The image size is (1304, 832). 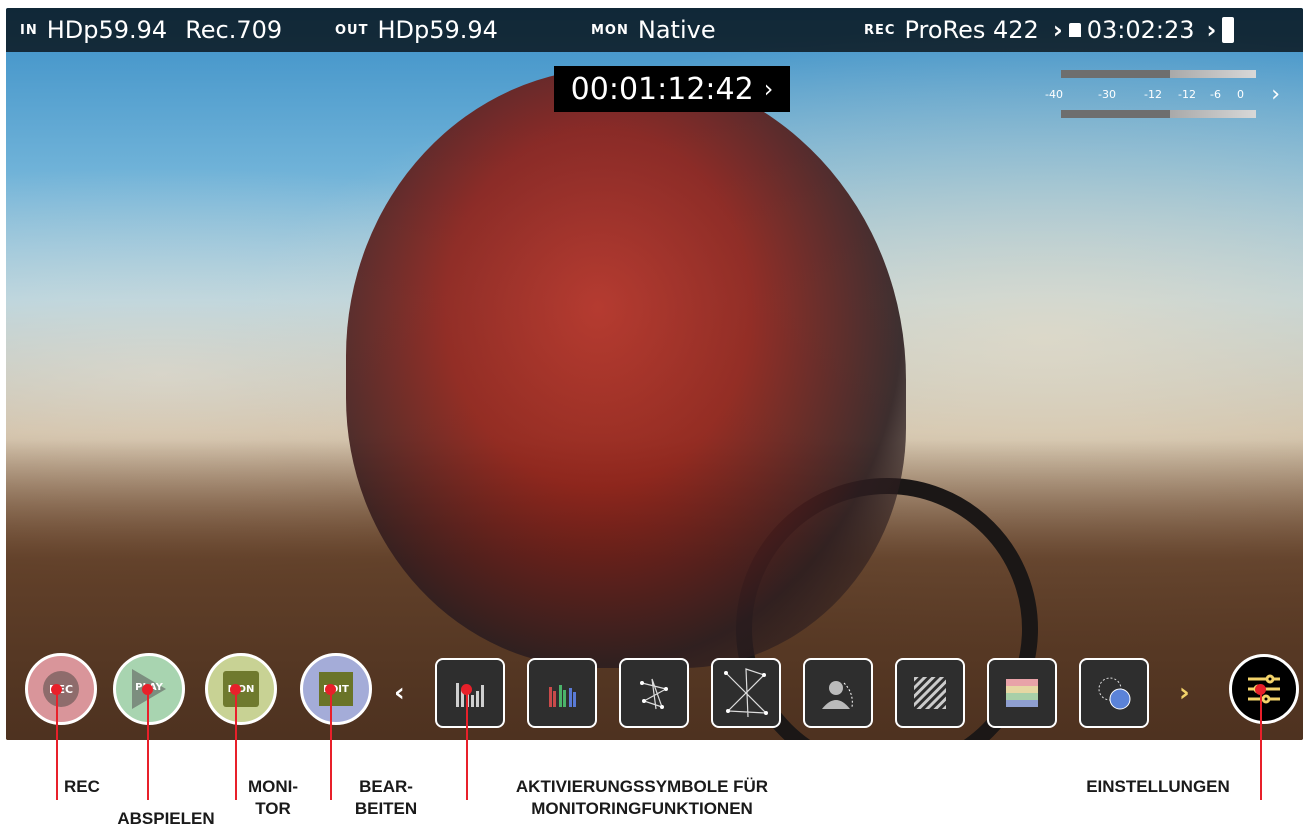 What do you see at coordinates (1054, 94) in the screenshot?
I see `meter-label: -40` at bounding box center [1054, 94].